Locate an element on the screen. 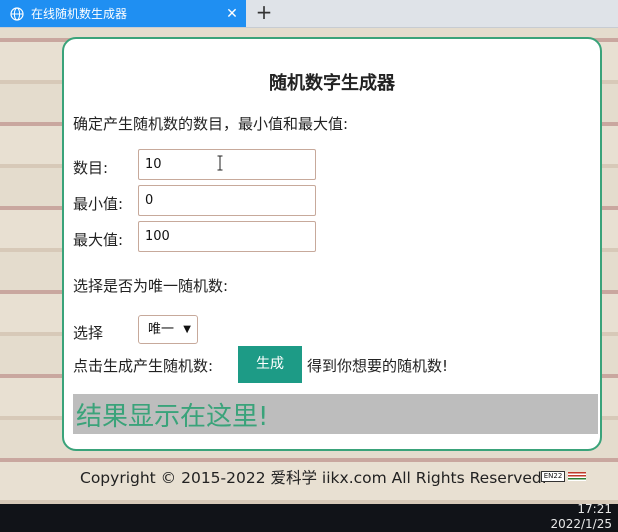  generate-button: 生成 is located at coordinates (270, 364).